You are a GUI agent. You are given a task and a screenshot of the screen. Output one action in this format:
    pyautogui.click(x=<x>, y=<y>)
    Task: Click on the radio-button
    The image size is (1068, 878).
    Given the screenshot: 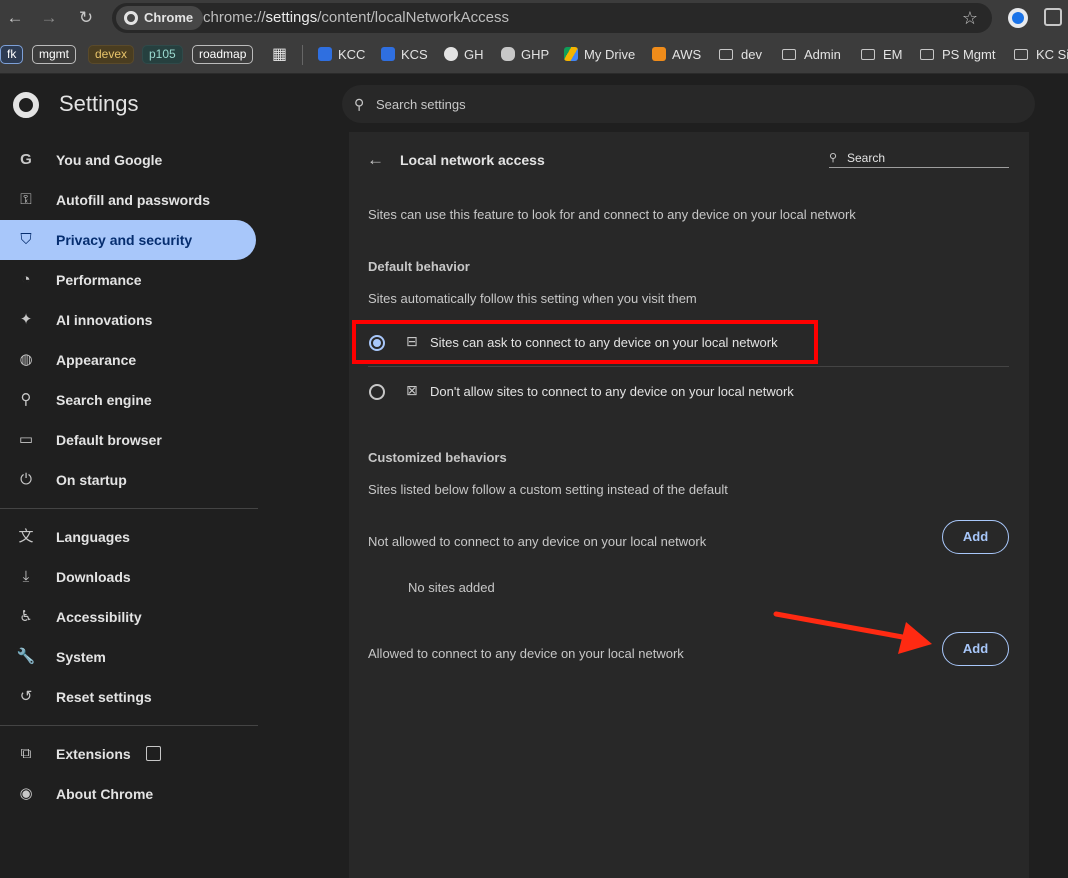 What is the action you would take?
    pyautogui.click(x=377, y=392)
    